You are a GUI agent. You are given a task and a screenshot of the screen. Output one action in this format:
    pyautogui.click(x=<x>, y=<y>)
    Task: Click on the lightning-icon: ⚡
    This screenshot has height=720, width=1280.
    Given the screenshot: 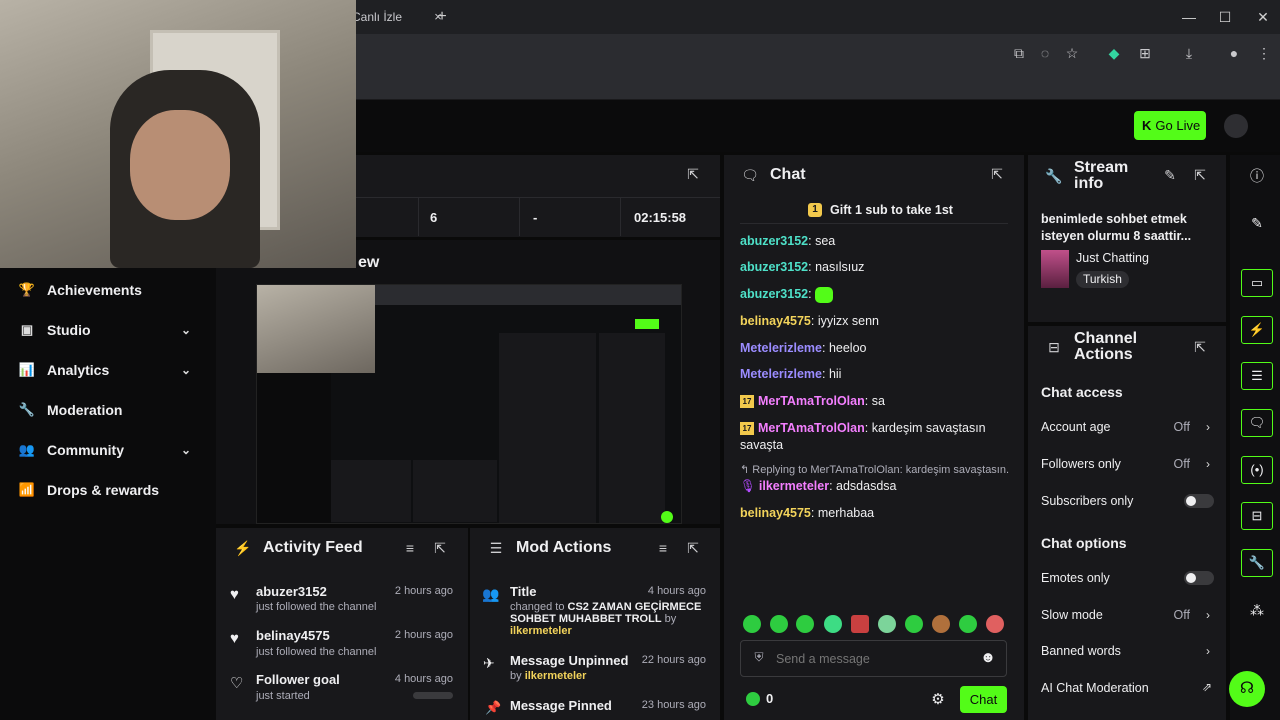 What is the action you would take?
    pyautogui.click(x=1257, y=330)
    